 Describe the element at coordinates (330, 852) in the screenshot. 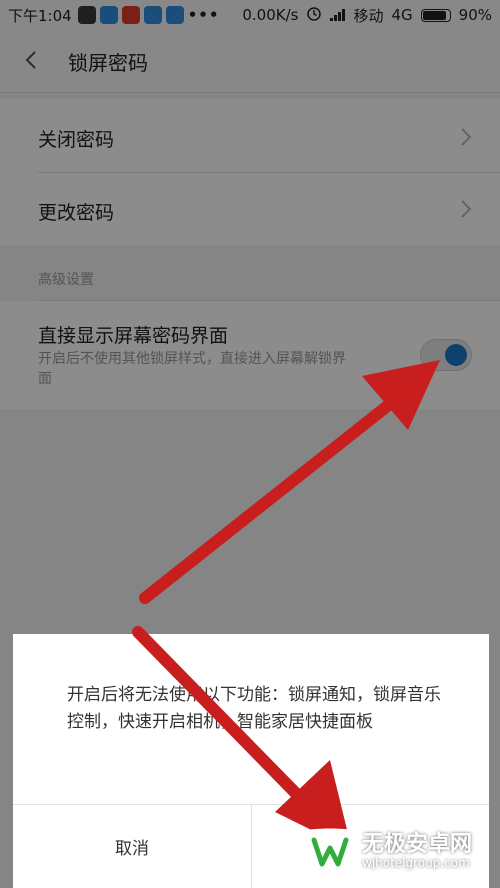

I see `watermark-logo-icon` at that location.